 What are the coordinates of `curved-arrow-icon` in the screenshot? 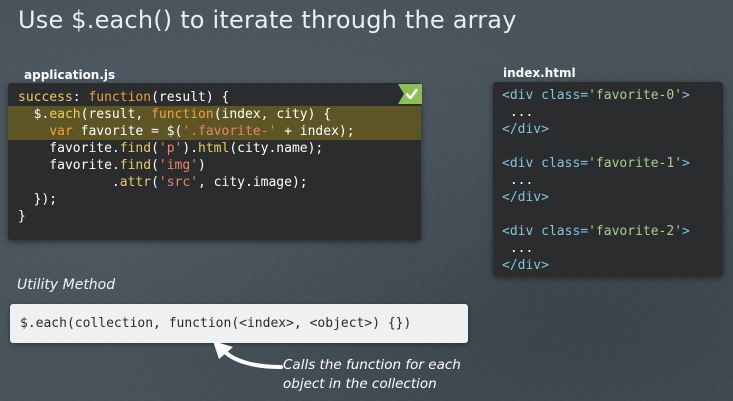 It's located at (248, 355).